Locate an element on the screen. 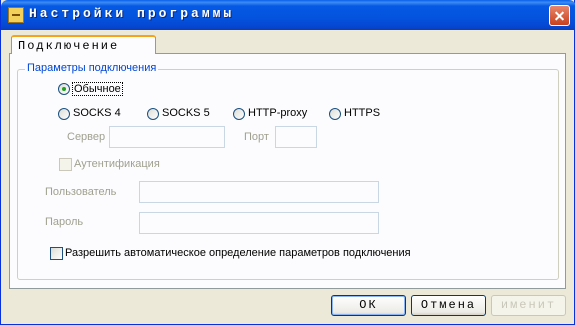 This screenshot has width=575, height=325. password-input is located at coordinates (259, 223).